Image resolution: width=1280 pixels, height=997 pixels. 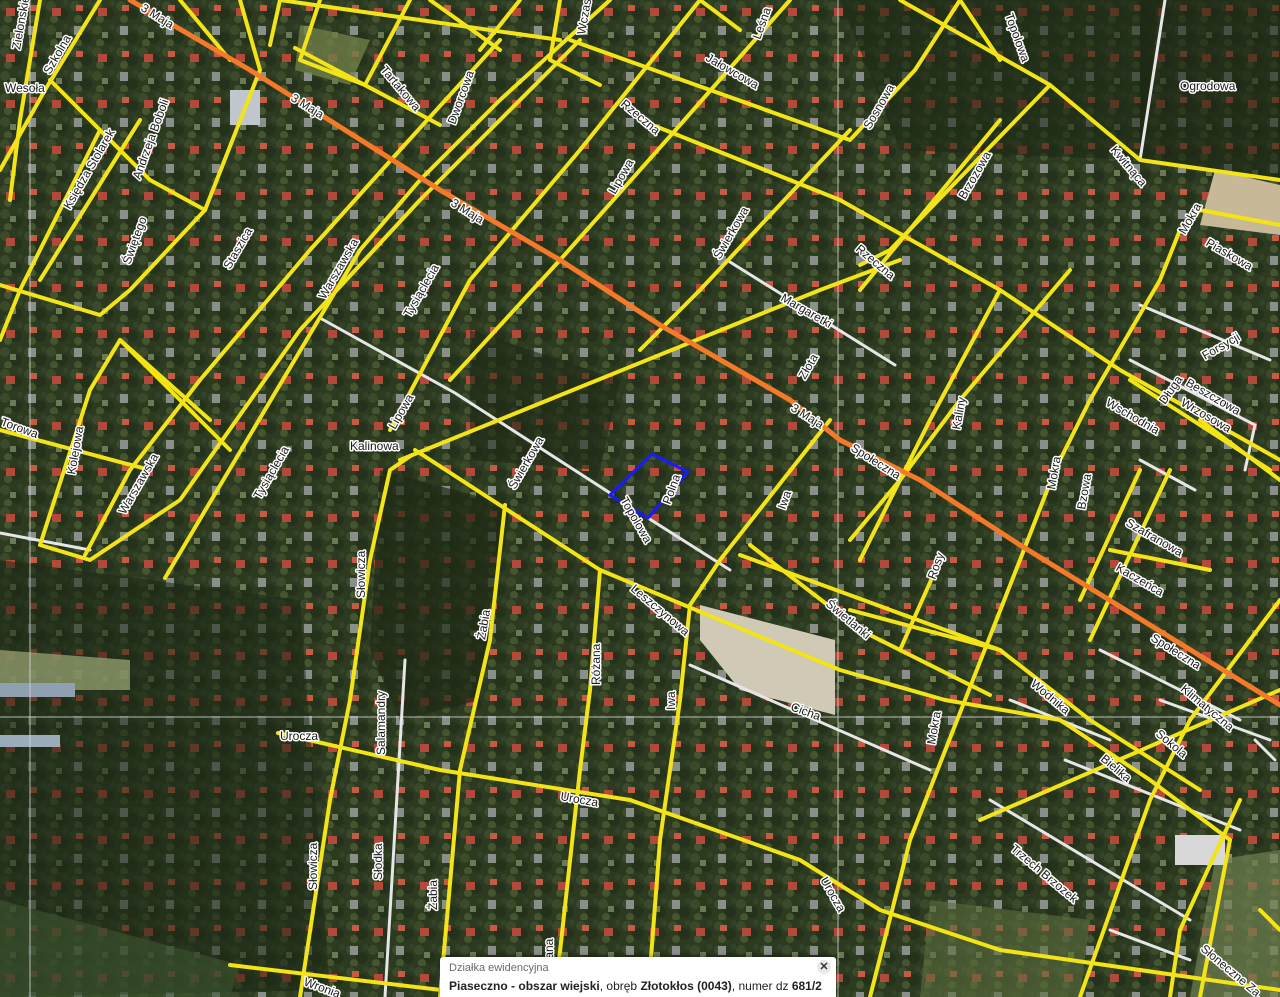 What do you see at coordinates (671, 700) in the screenshot?
I see `road-label-iwa-2: Iwa` at bounding box center [671, 700].